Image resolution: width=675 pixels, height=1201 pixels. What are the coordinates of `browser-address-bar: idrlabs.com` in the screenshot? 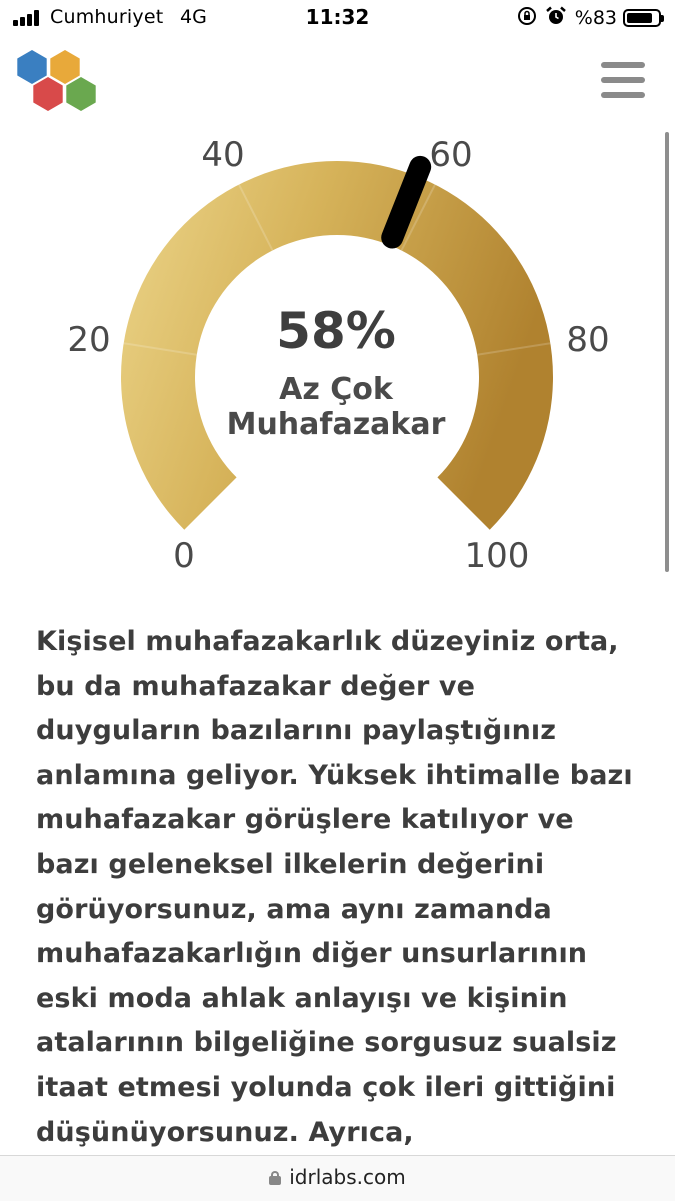 It's located at (337, 1178).